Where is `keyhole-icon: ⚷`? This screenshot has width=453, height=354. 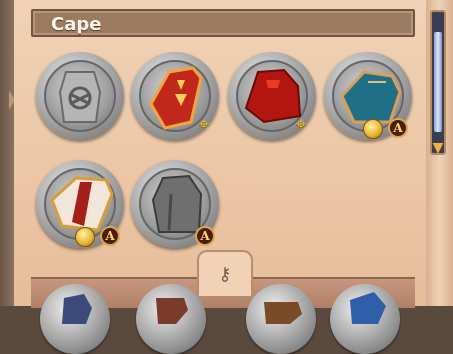 keyhole-icon: ⚷ is located at coordinates (225, 274).